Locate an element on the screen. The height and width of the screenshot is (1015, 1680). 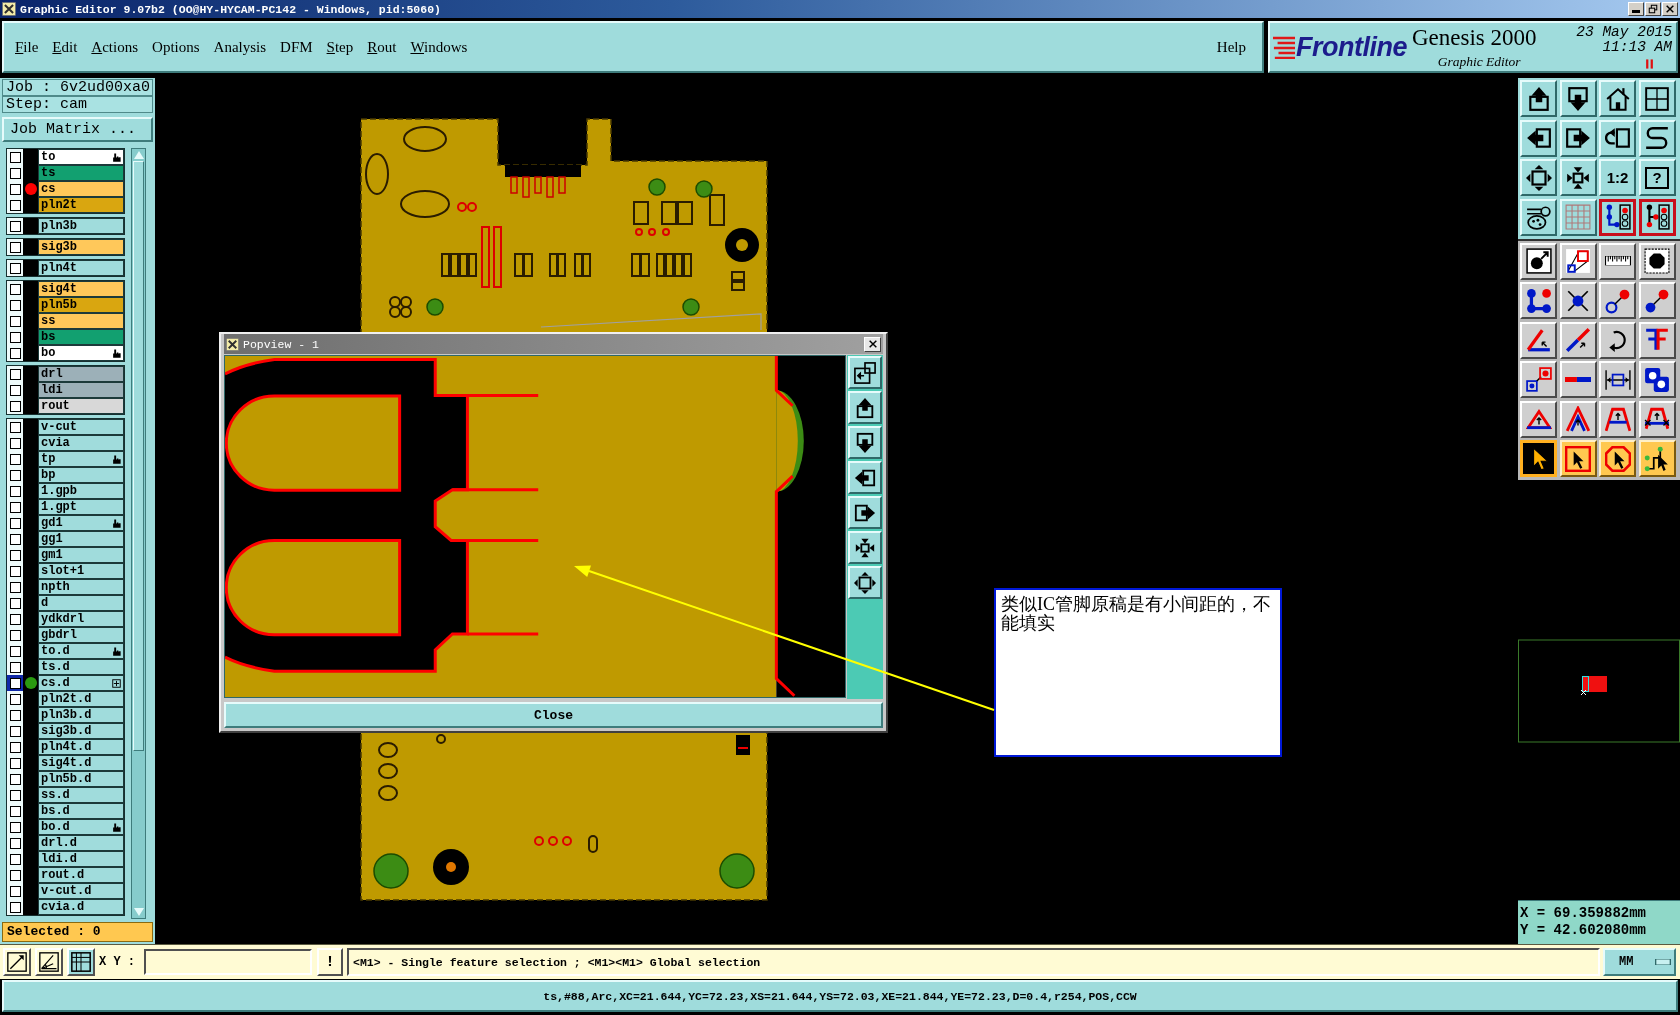
layer-row: bs.d is located at coordinates (65, 811).